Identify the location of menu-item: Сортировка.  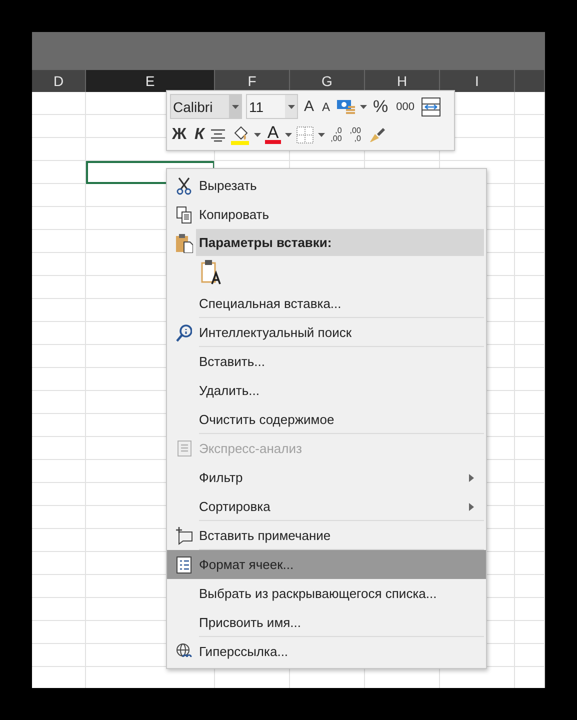
(326, 506).